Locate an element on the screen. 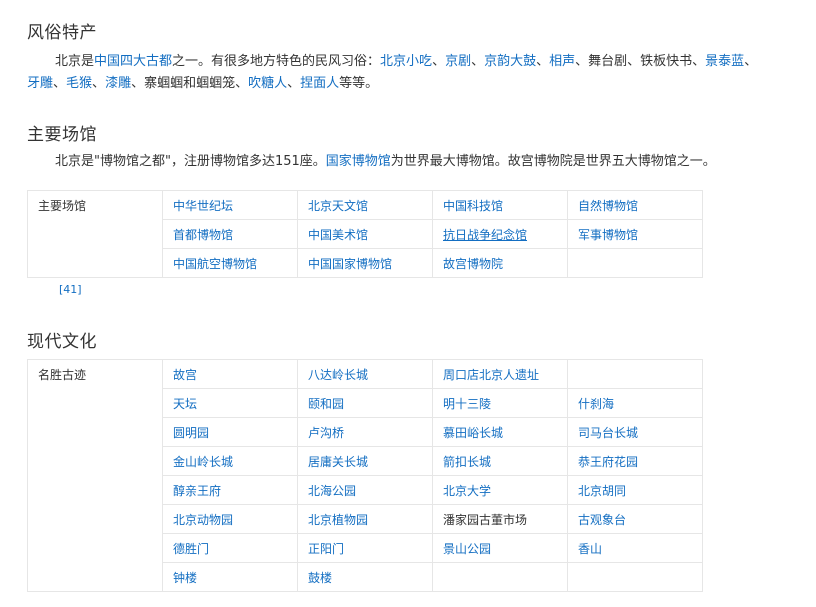  table-cell: 故宫 is located at coordinates (230, 374).